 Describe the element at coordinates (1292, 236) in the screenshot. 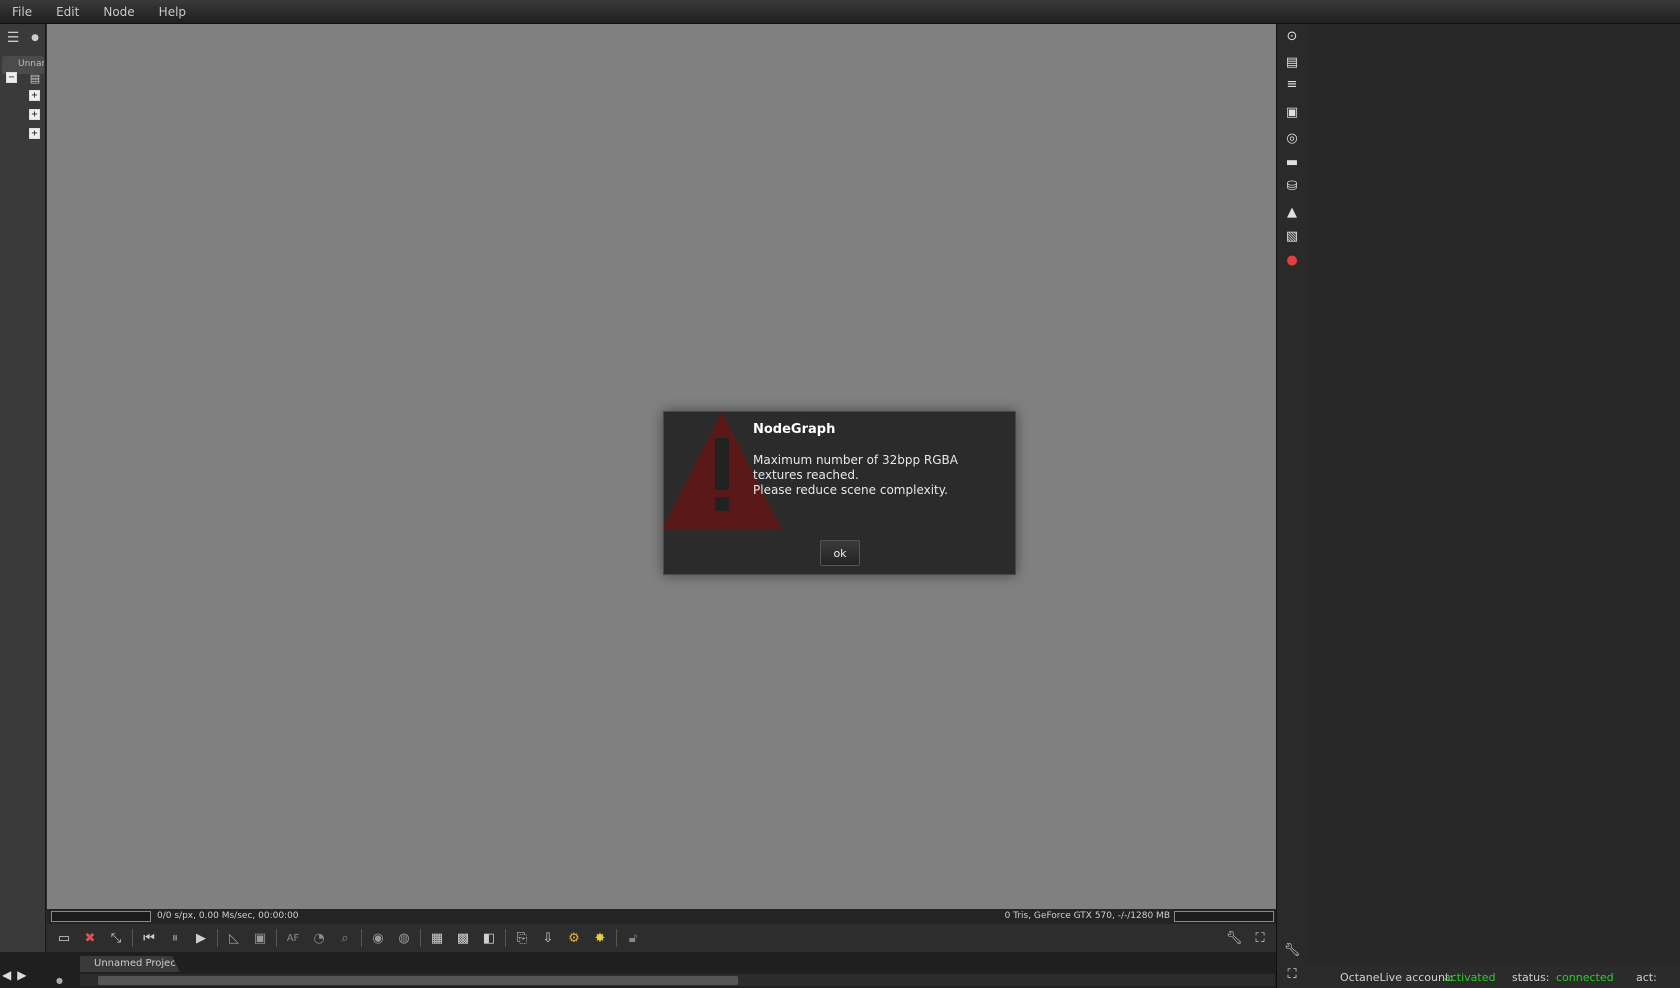

I see `post-processing-icon: ▧` at that location.